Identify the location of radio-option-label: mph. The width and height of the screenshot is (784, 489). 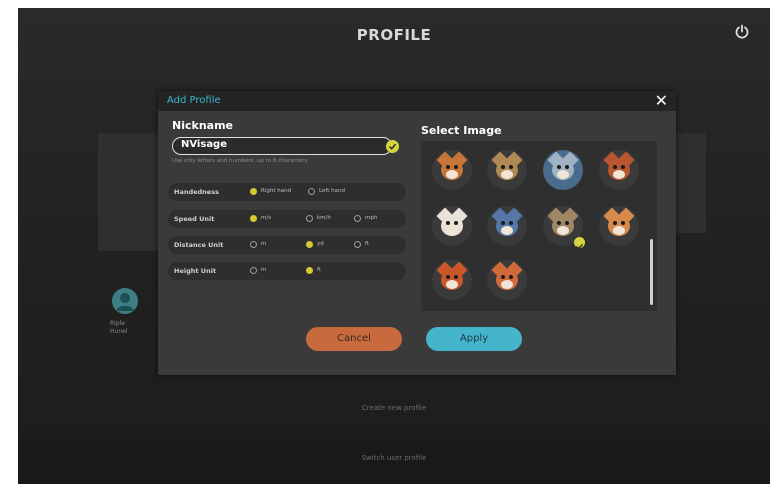
(371, 218).